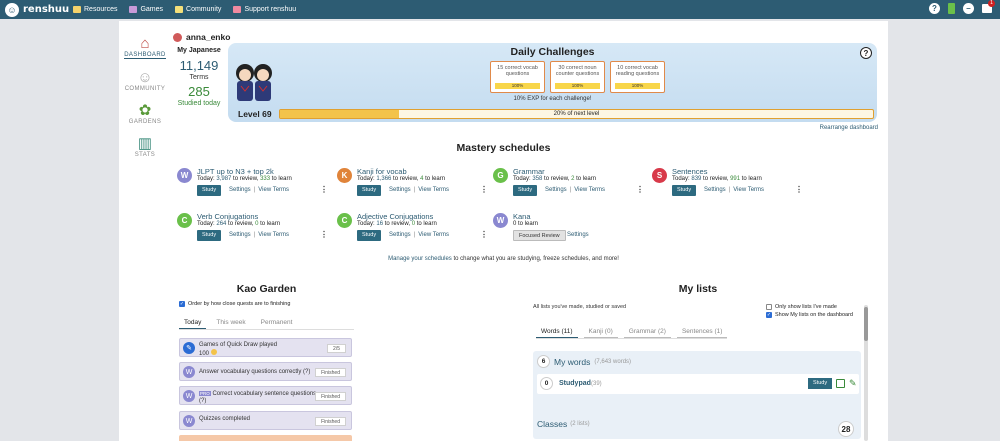 The width and height of the screenshot is (1000, 441). Describe the element at coordinates (235, 171) in the screenshot. I see `schedule-name: JLPT up to N3 + top 2k` at that location.